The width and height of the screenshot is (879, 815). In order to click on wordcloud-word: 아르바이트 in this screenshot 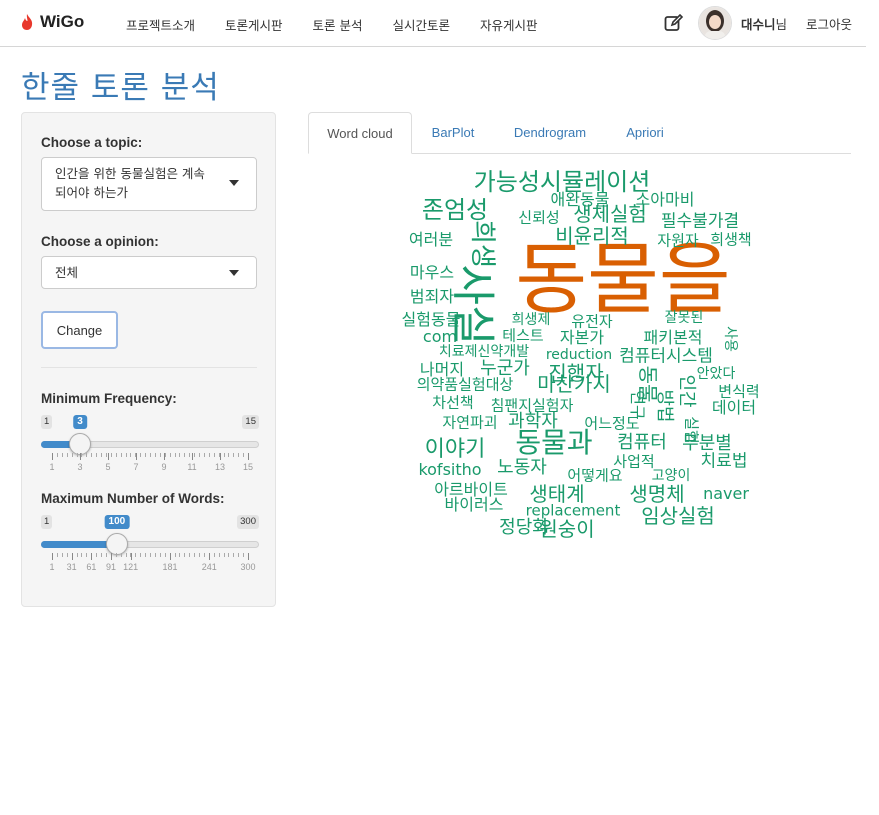, I will do `click(471, 489)`.